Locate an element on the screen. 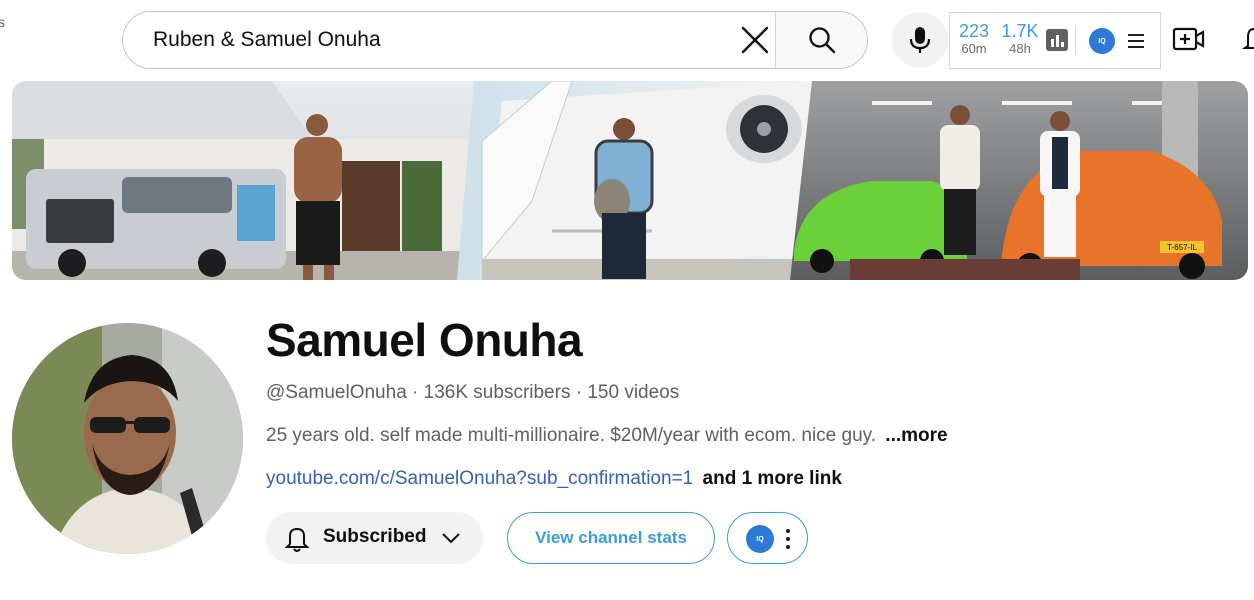 The image size is (1254, 600). create-video-button is located at coordinates (1189, 39).